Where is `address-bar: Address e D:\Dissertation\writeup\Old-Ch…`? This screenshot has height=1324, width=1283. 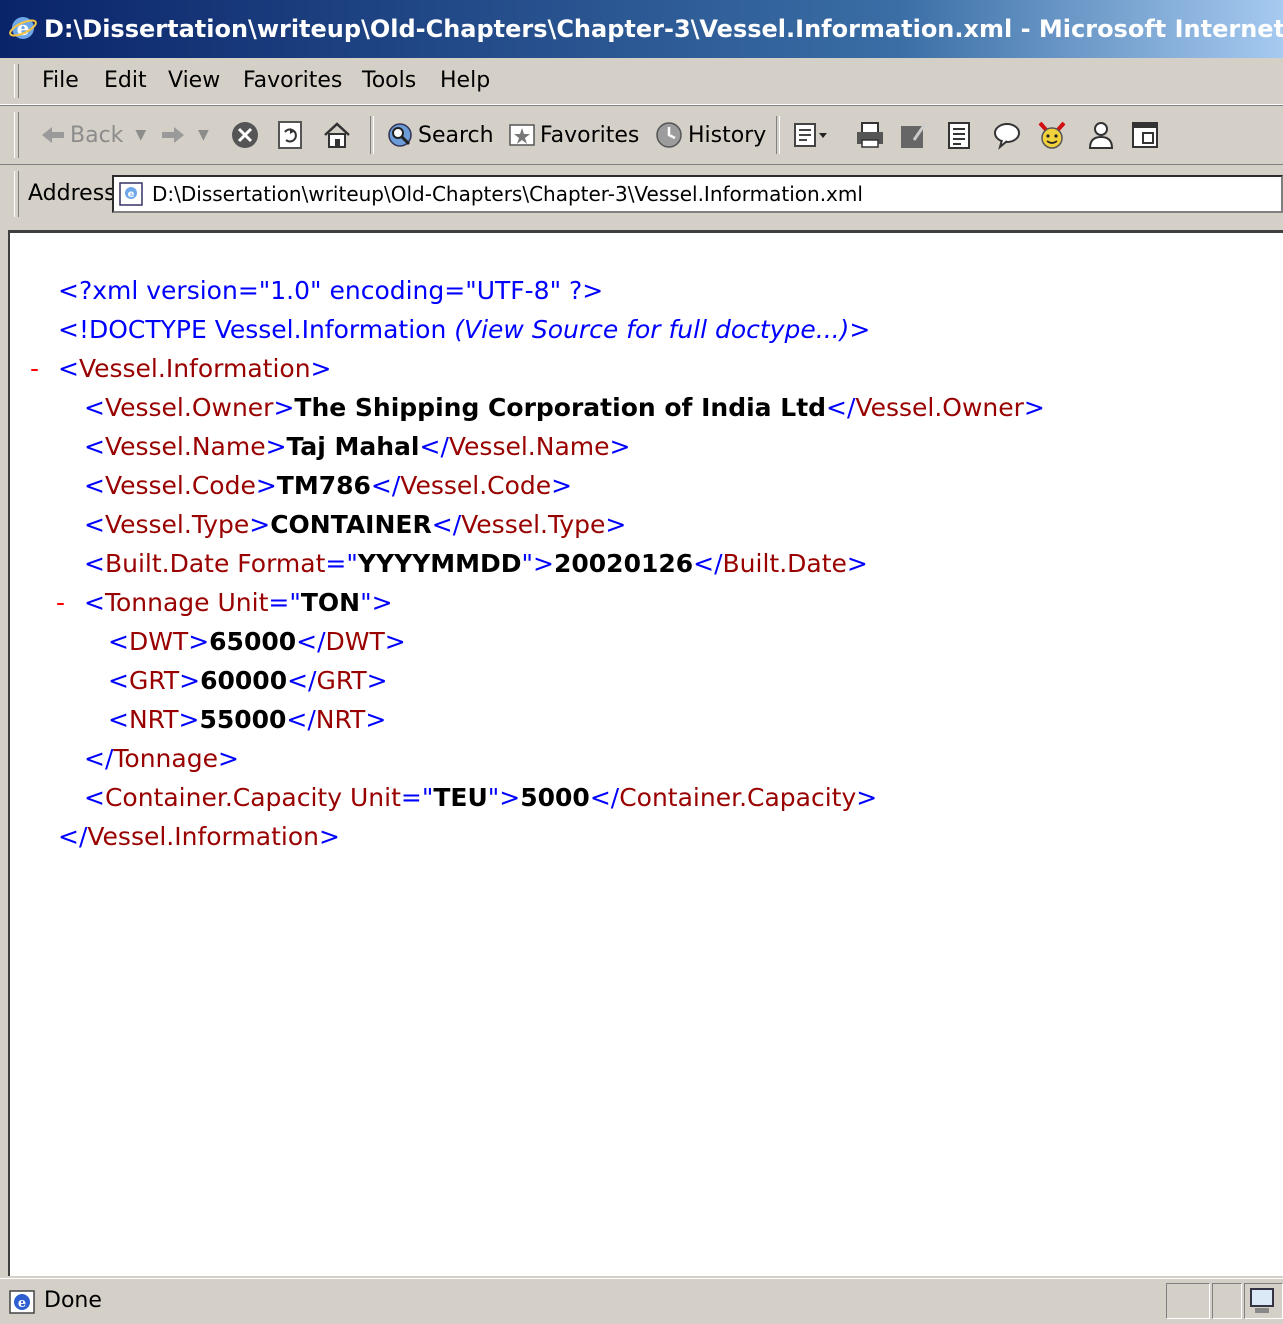
address-bar: Address e D:\Dissertation\writeup\Old-Ch… is located at coordinates (641, 193).